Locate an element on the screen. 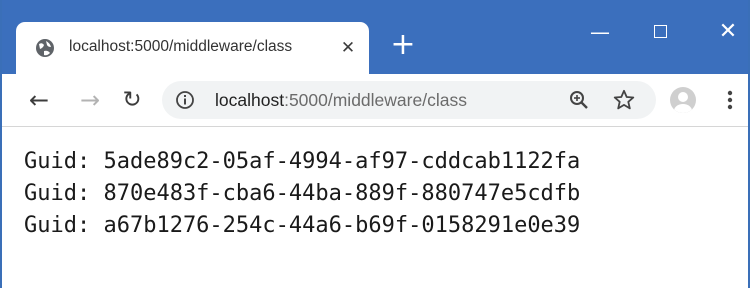  browser-tab: localhost:5000/middleware/class ✕ is located at coordinates (192, 48).